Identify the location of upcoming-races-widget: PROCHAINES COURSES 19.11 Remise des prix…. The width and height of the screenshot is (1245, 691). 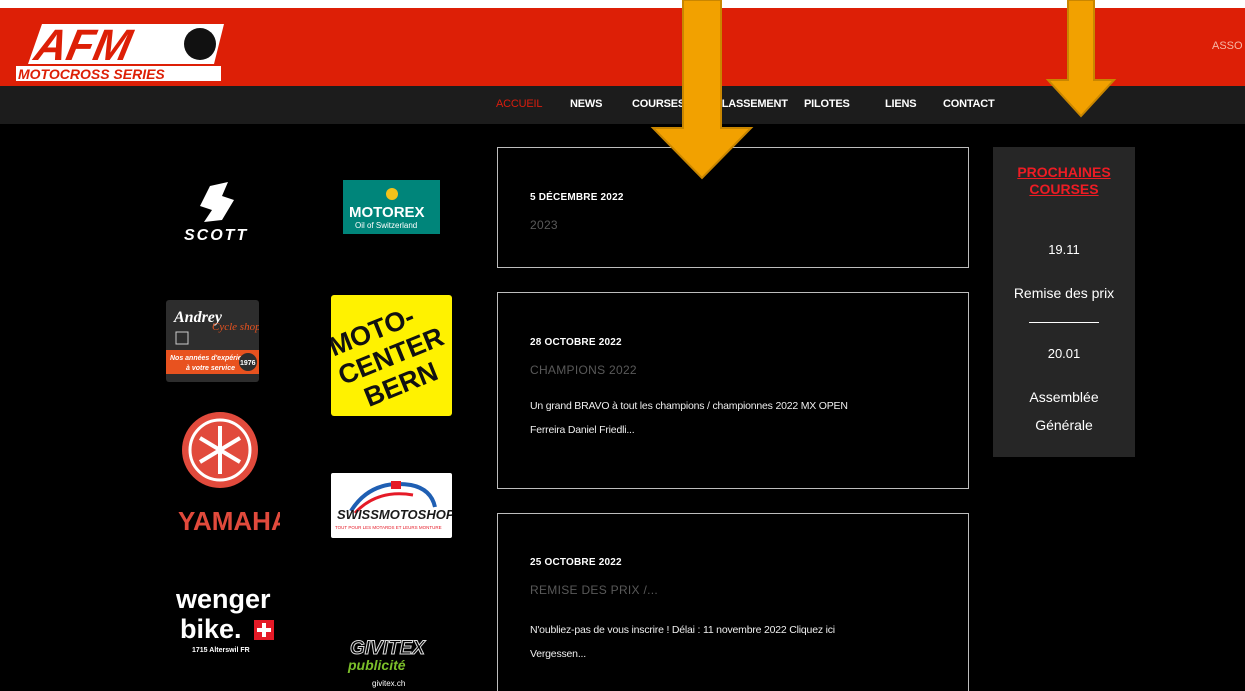
(1064, 302).